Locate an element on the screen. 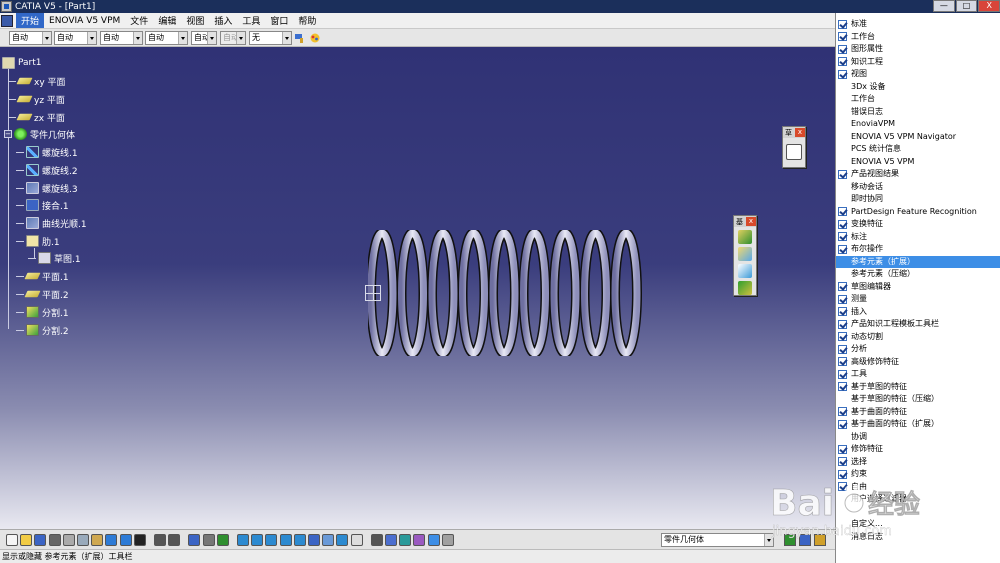 The image size is (1000, 563). context-menu-item: 移动会话 is located at coordinates (918, 187).